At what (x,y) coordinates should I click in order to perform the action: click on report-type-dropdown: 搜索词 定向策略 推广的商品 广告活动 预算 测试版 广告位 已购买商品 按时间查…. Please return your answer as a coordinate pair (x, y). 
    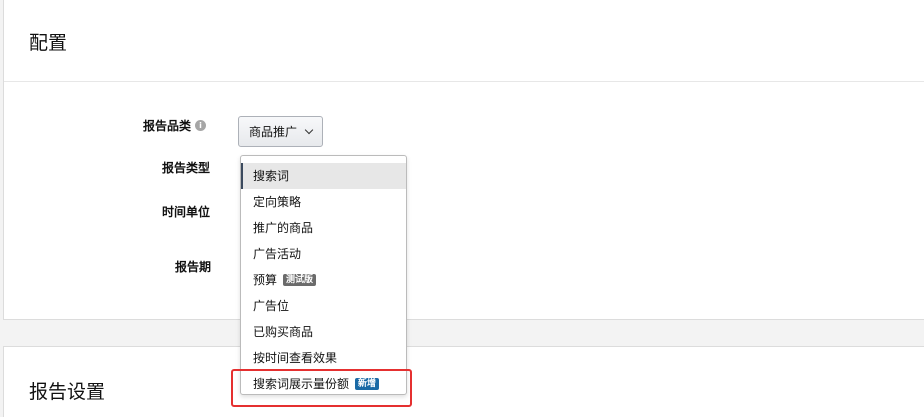
    Looking at the image, I should click on (323, 275).